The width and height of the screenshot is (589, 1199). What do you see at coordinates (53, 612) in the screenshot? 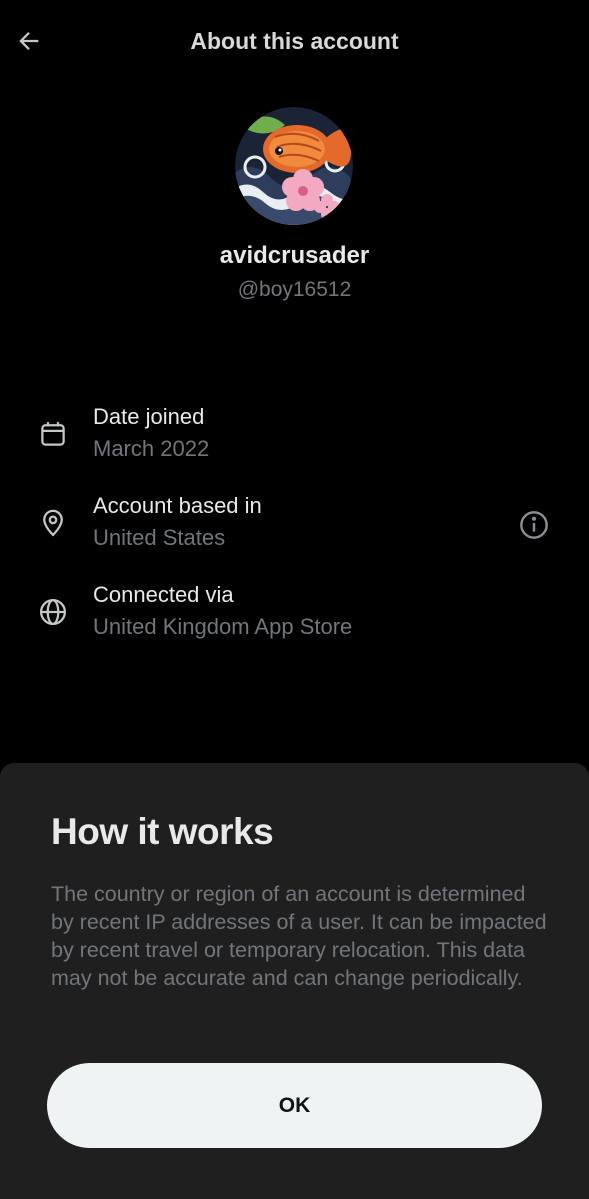
I see `globe-icon` at bounding box center [53, 612].